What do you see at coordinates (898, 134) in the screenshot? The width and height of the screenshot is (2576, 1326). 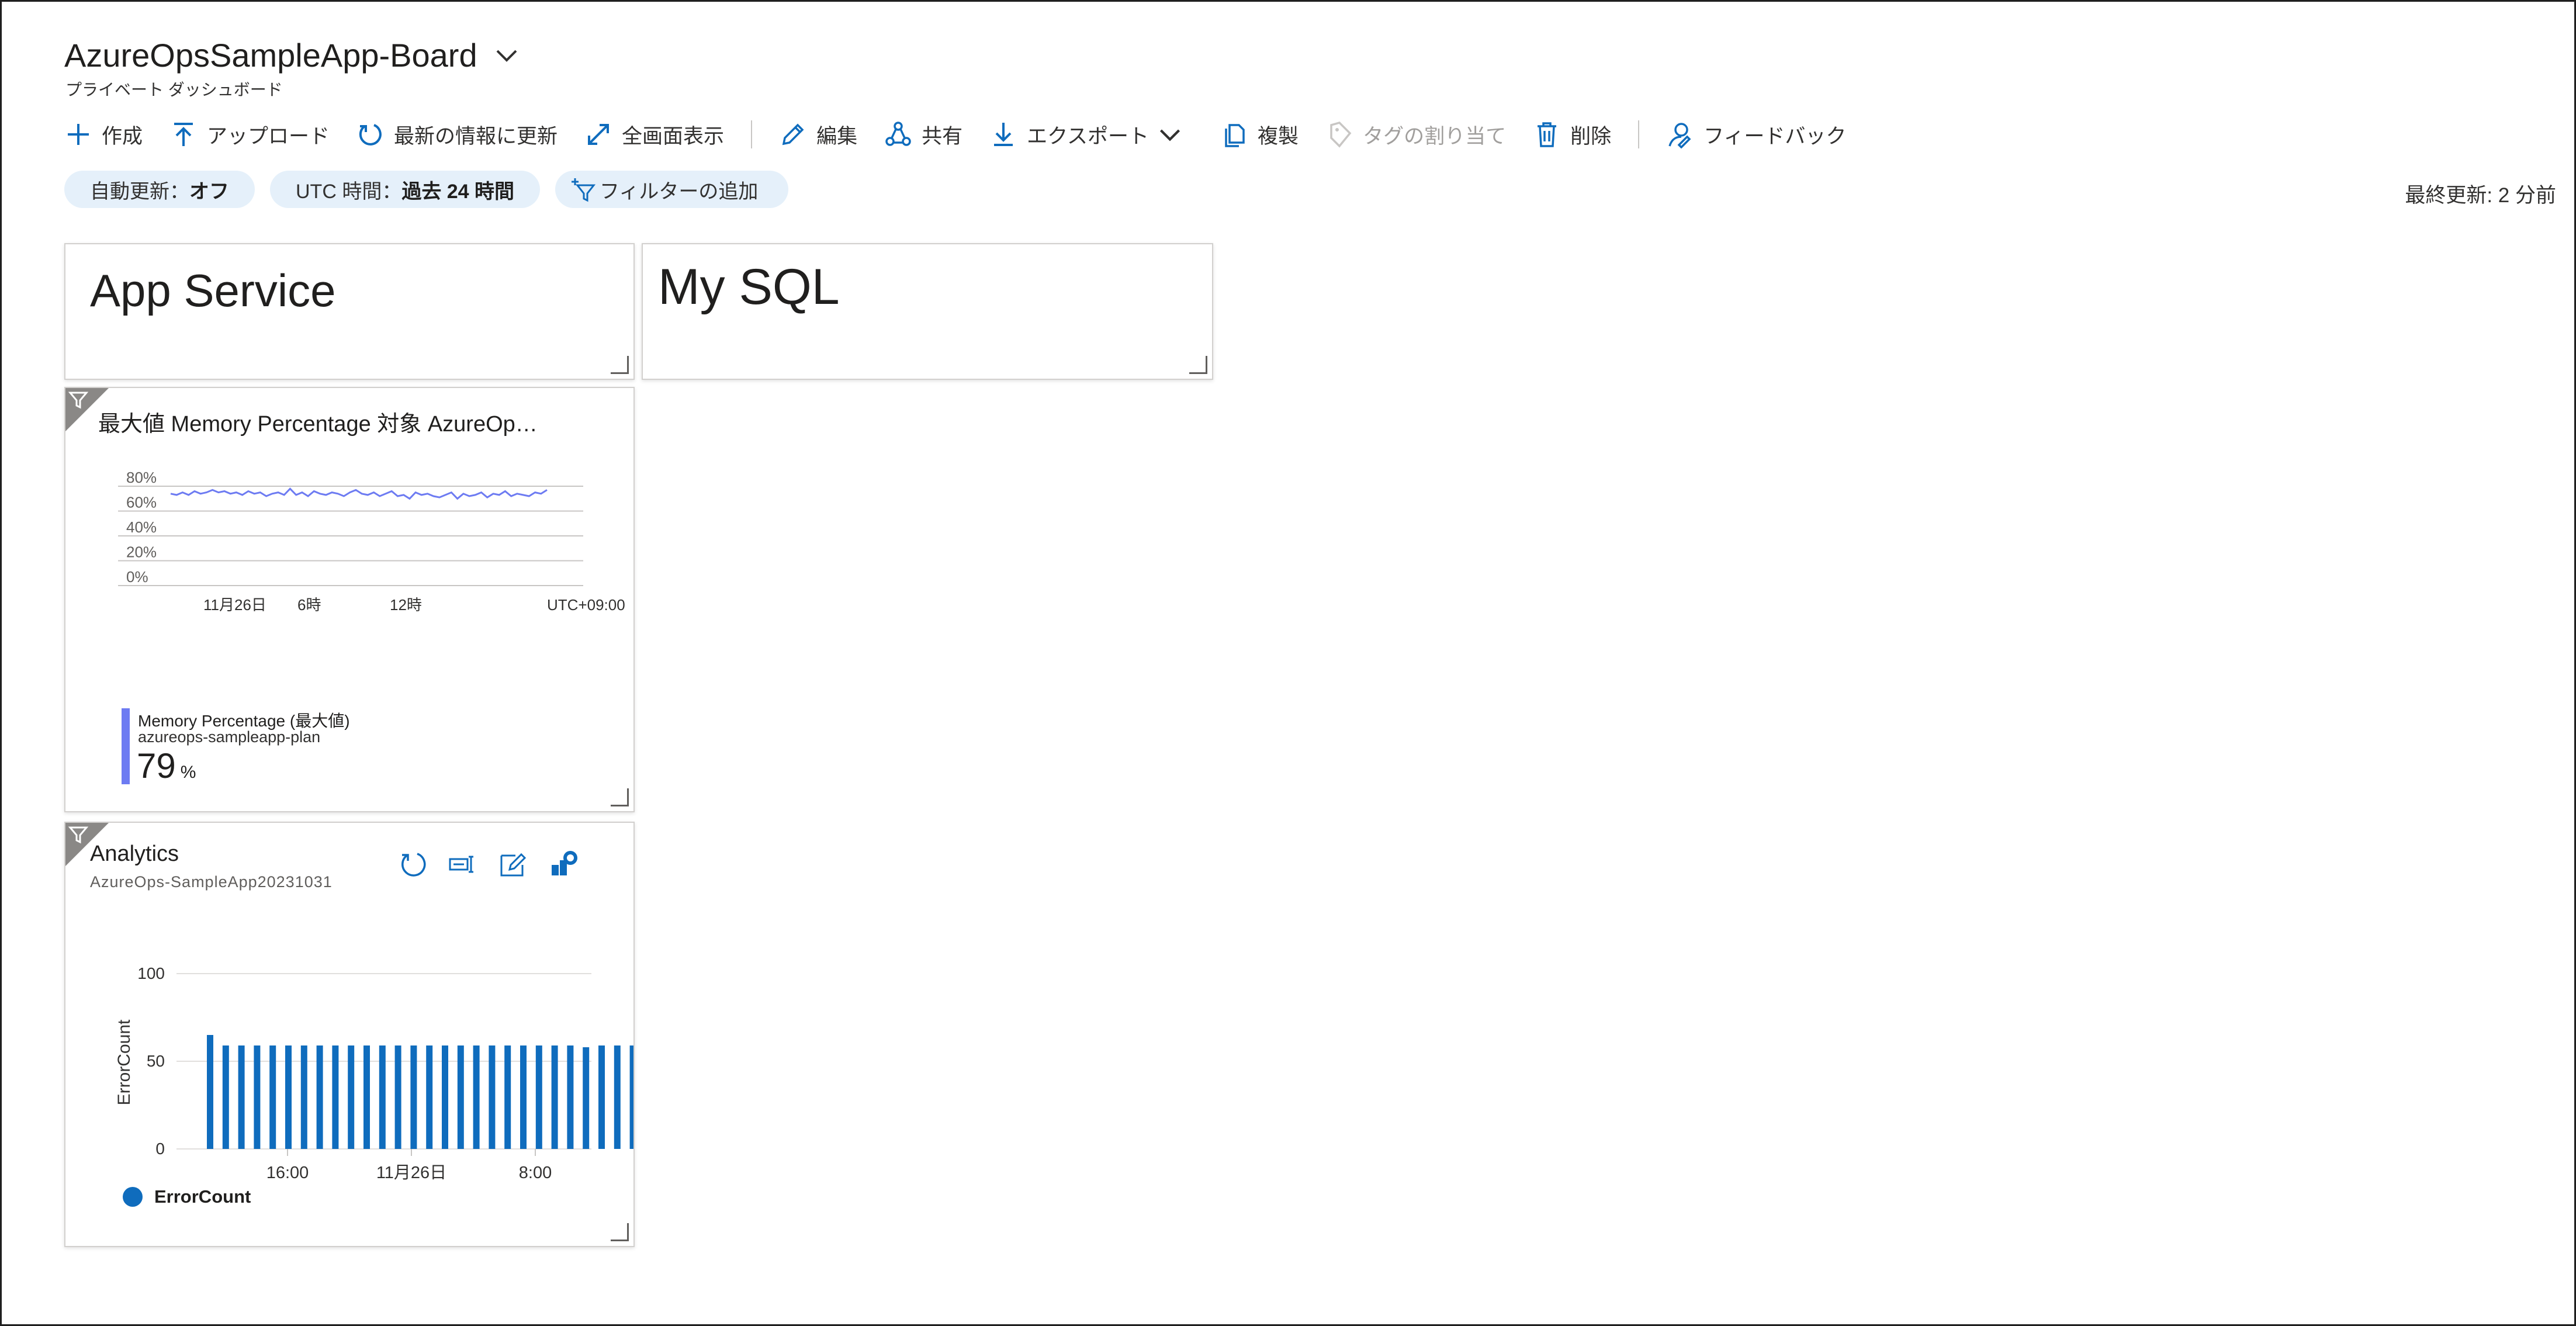 I see `share-icon` at bounding box center [898, 134].